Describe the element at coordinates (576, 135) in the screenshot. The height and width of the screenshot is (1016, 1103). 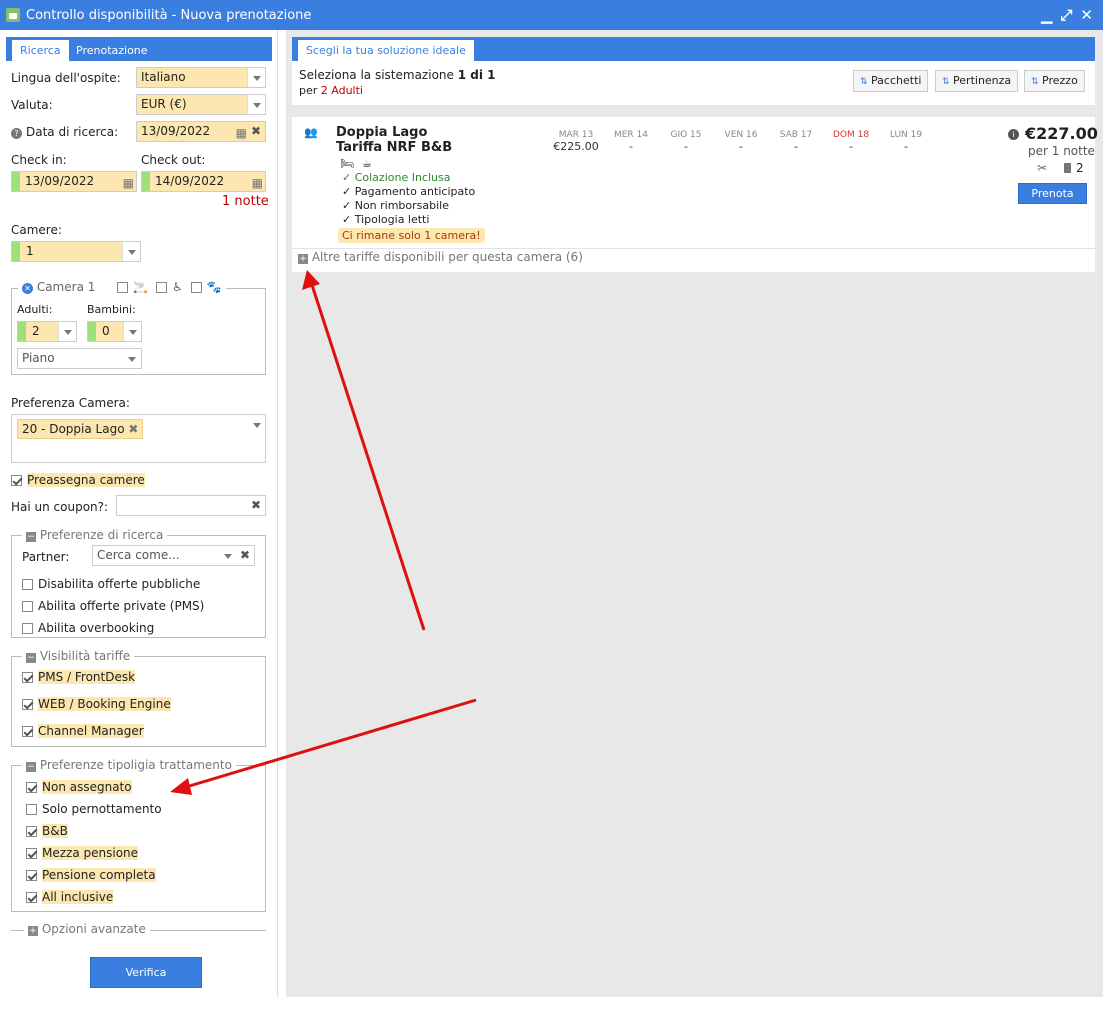
I see `day-label: MAR 13` at that location.